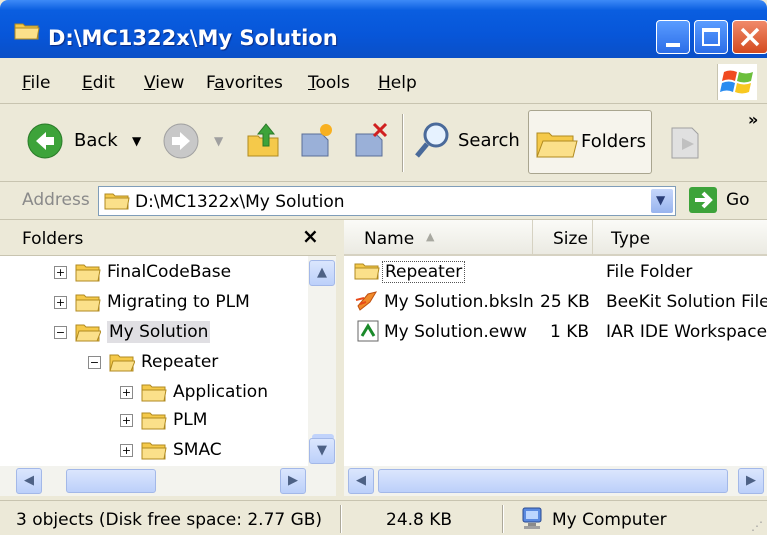  I want to click on column-type-label: Type, so click(631, 239).